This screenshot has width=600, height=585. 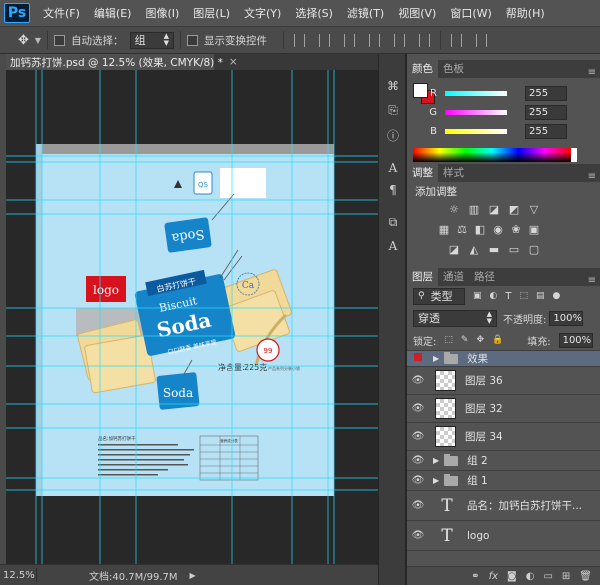 I want to click on menu-type: 文字(Y), so click(x=262, y=13).